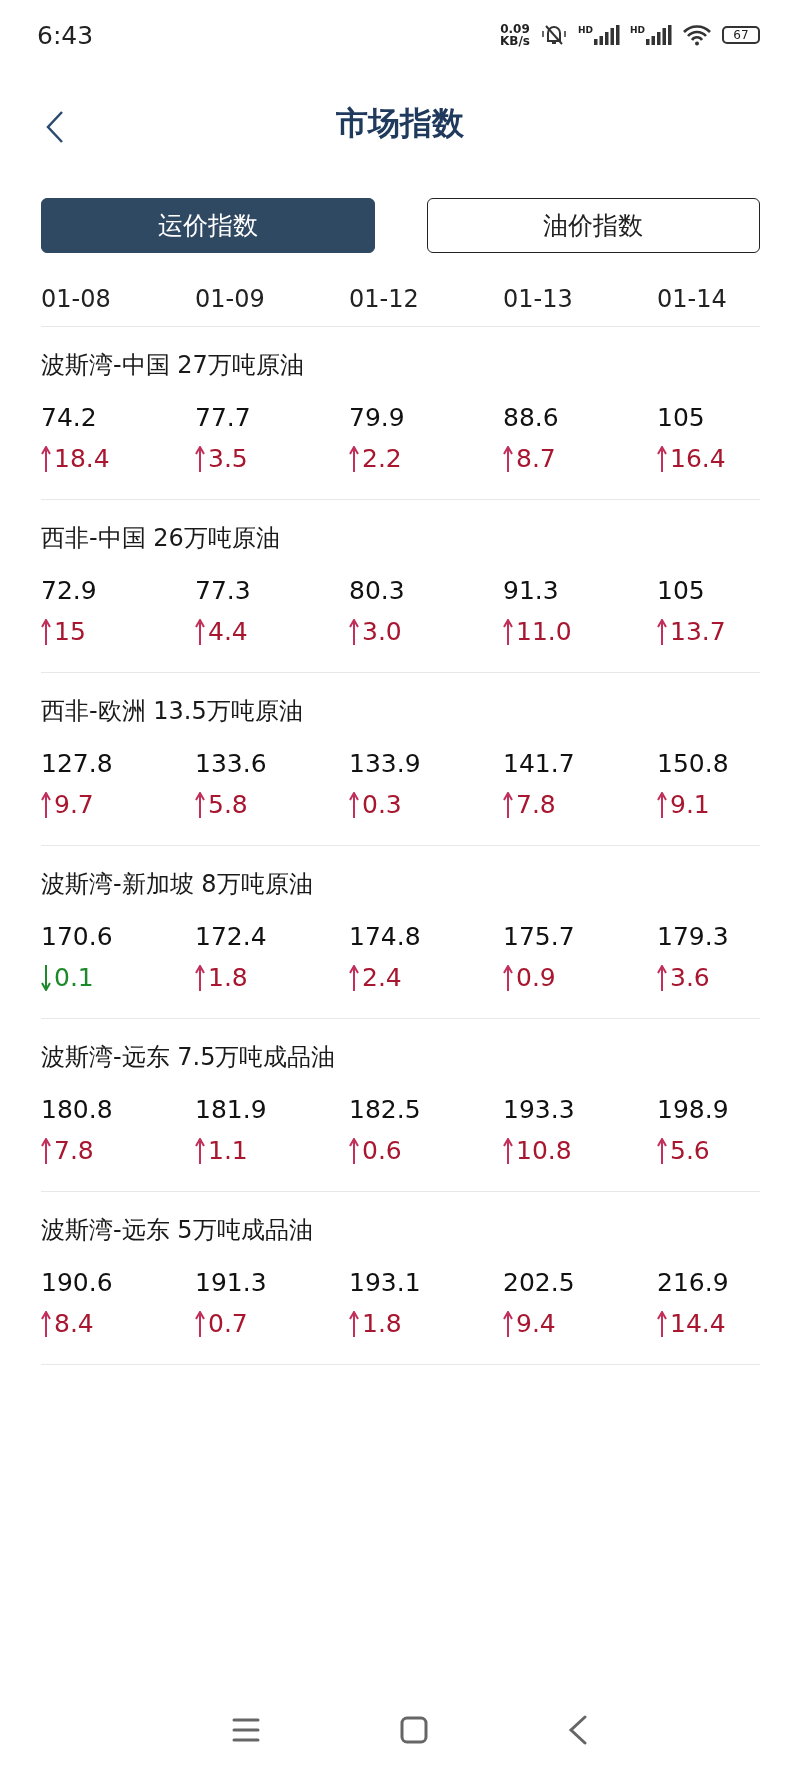 The height and width of the screenshot is (1778, 800). What do you see at coordinates (69, 418) in the screenshot?
I see `index-value: 74.2` at bounding box center [69, 418].